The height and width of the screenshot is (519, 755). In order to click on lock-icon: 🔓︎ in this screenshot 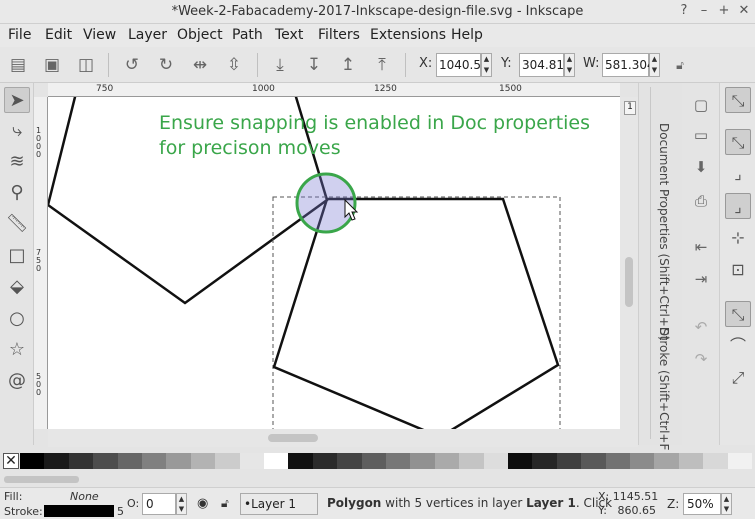, I will do `click(680, 65)`.